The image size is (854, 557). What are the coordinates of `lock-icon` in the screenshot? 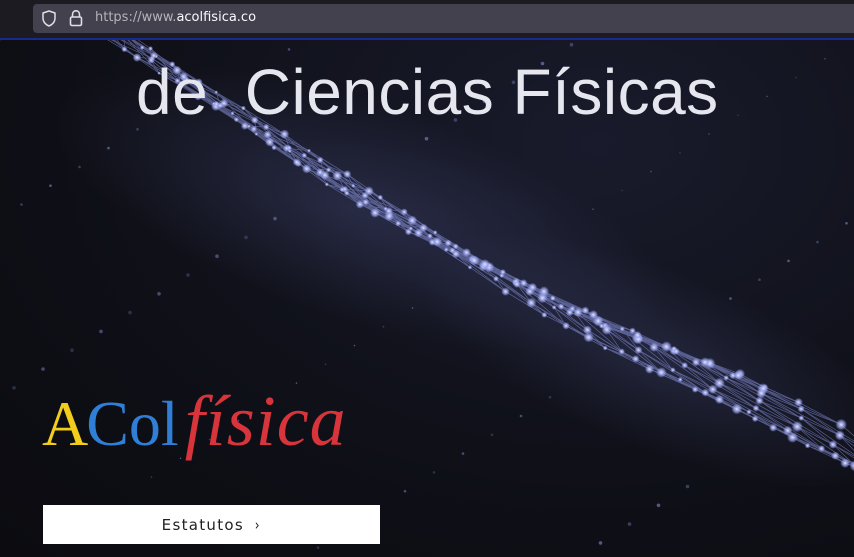 It's located at (76, 18).